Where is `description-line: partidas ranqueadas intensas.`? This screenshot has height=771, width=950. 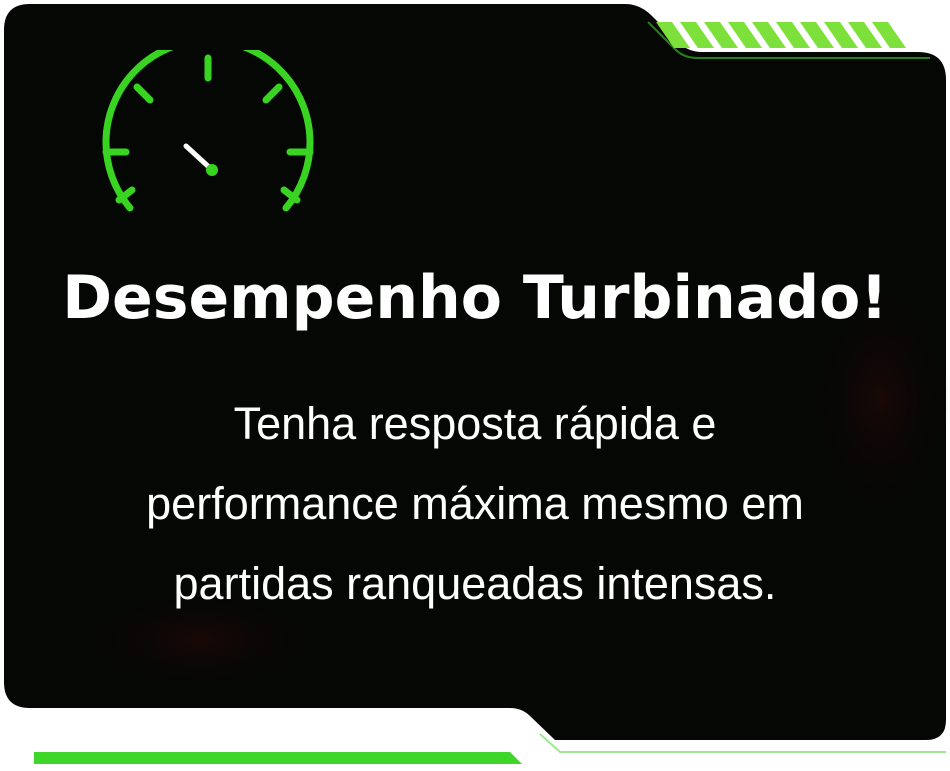
description-line: partidas ranqueadas intensas. is located at coordinates (475, 583).